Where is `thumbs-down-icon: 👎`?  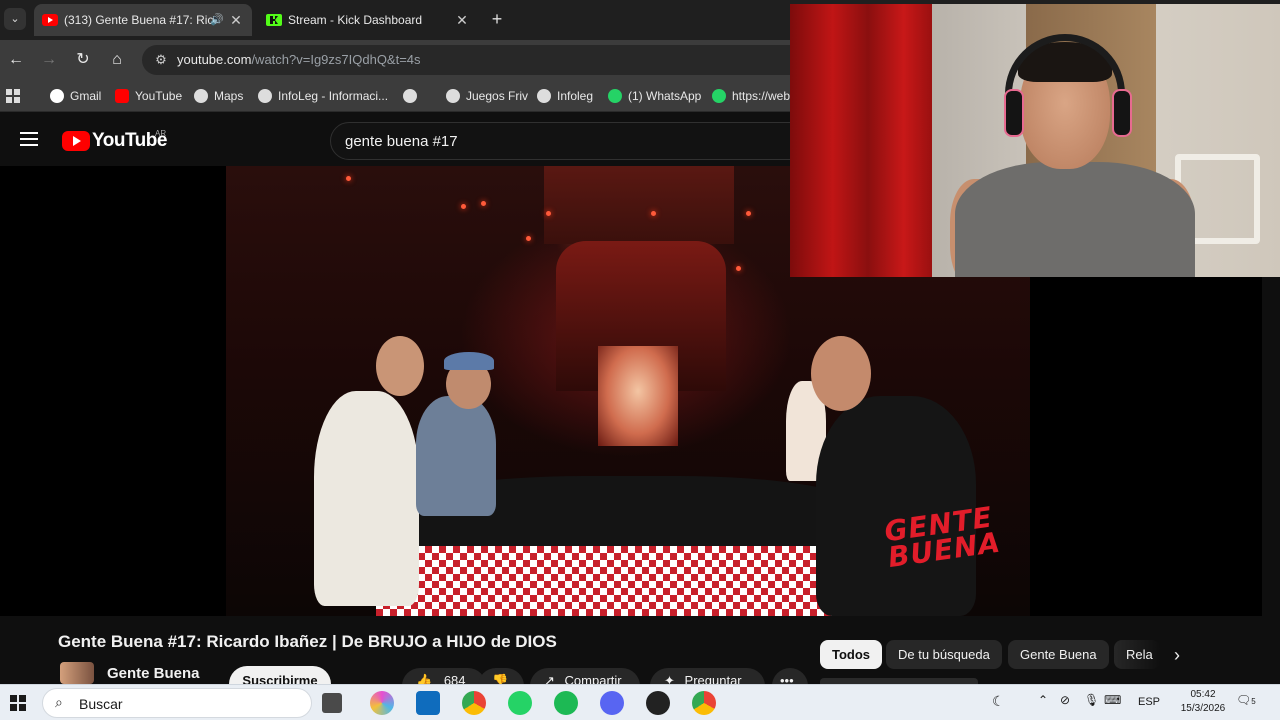
thumbs-down-icon: 👎 is located at coordinates (500, 678).